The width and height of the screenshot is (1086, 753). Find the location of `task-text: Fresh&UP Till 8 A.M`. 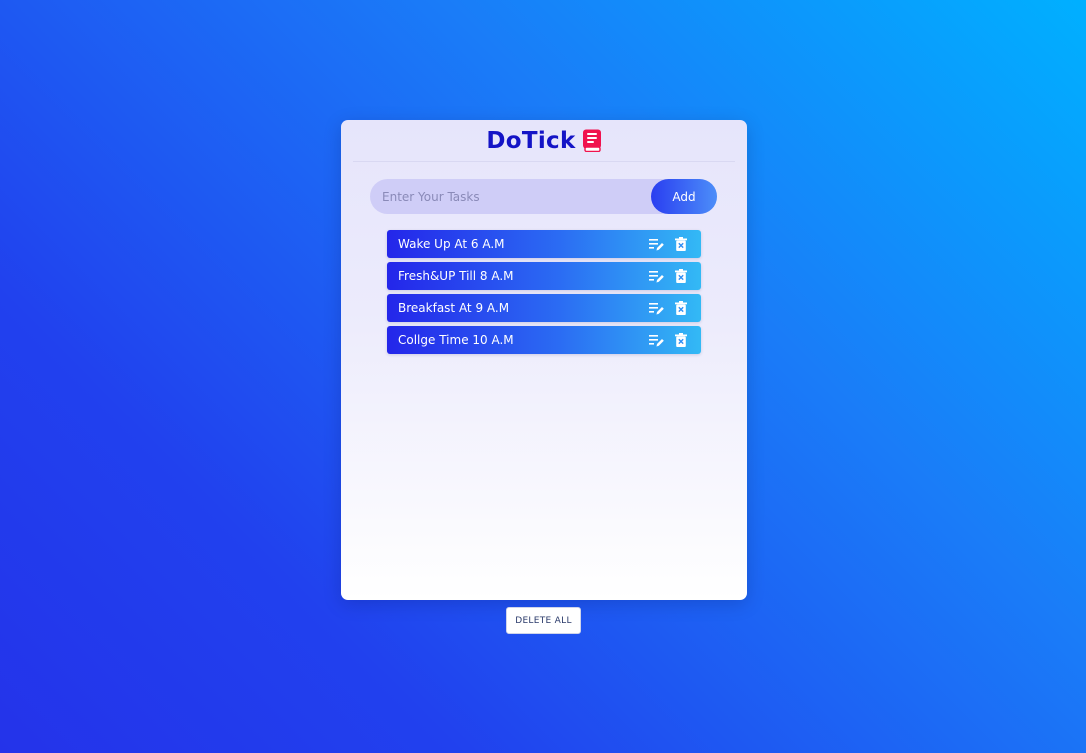

task-text: Fresh&UP Till 8 A.M is located at coordinates (456, 276).